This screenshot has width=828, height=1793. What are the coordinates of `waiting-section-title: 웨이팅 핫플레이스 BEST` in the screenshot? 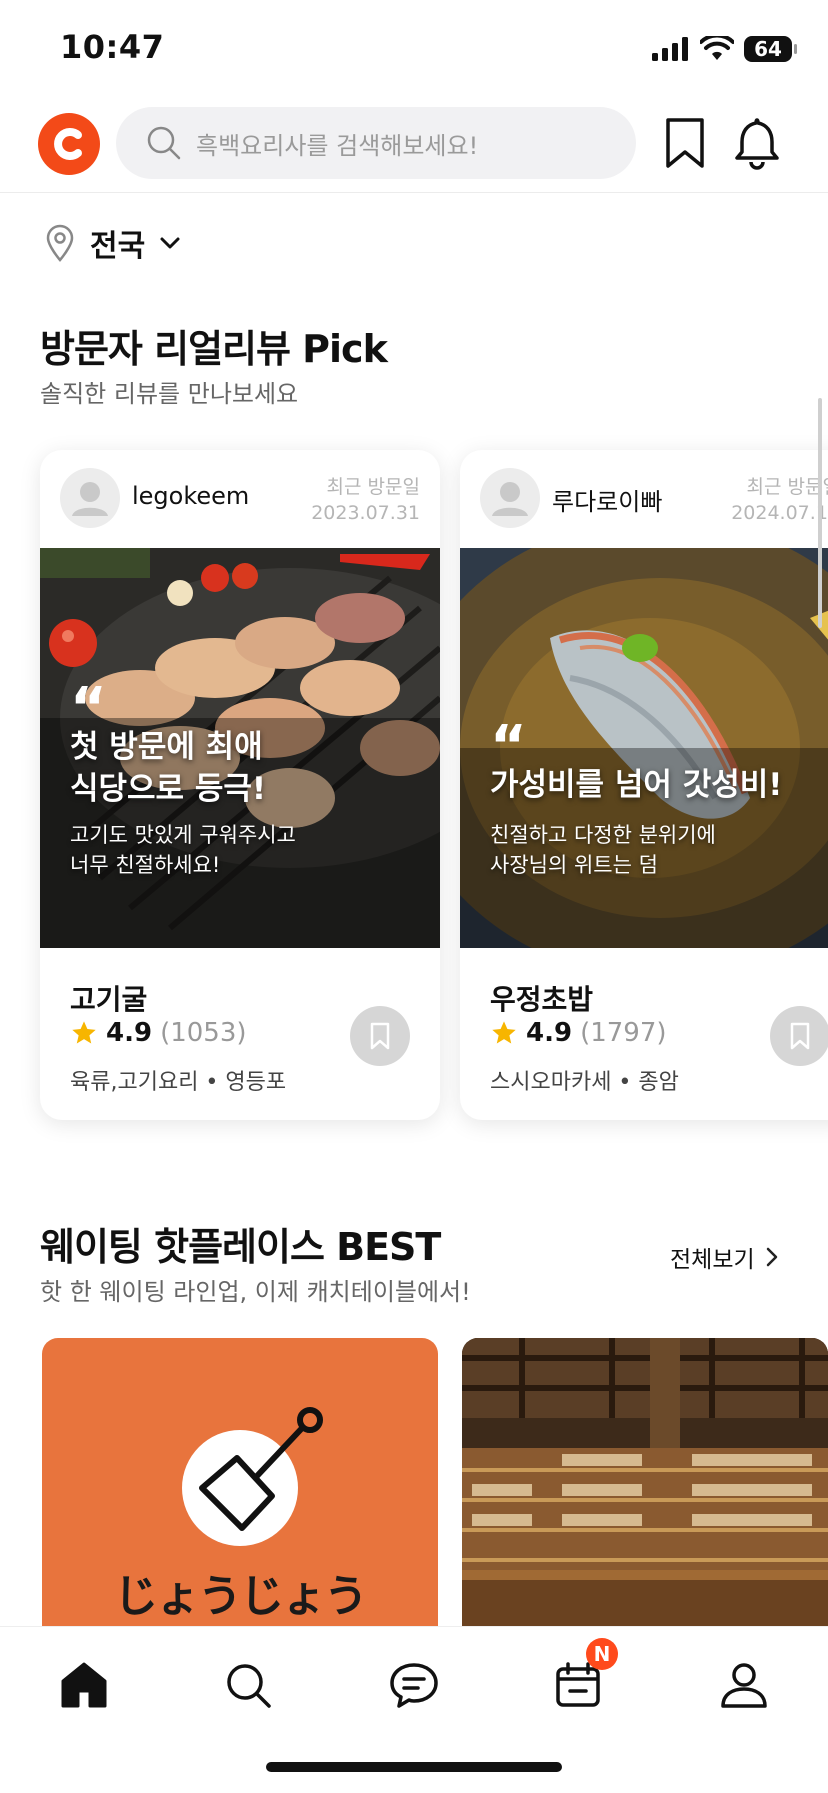 It's located at (240, 1247).